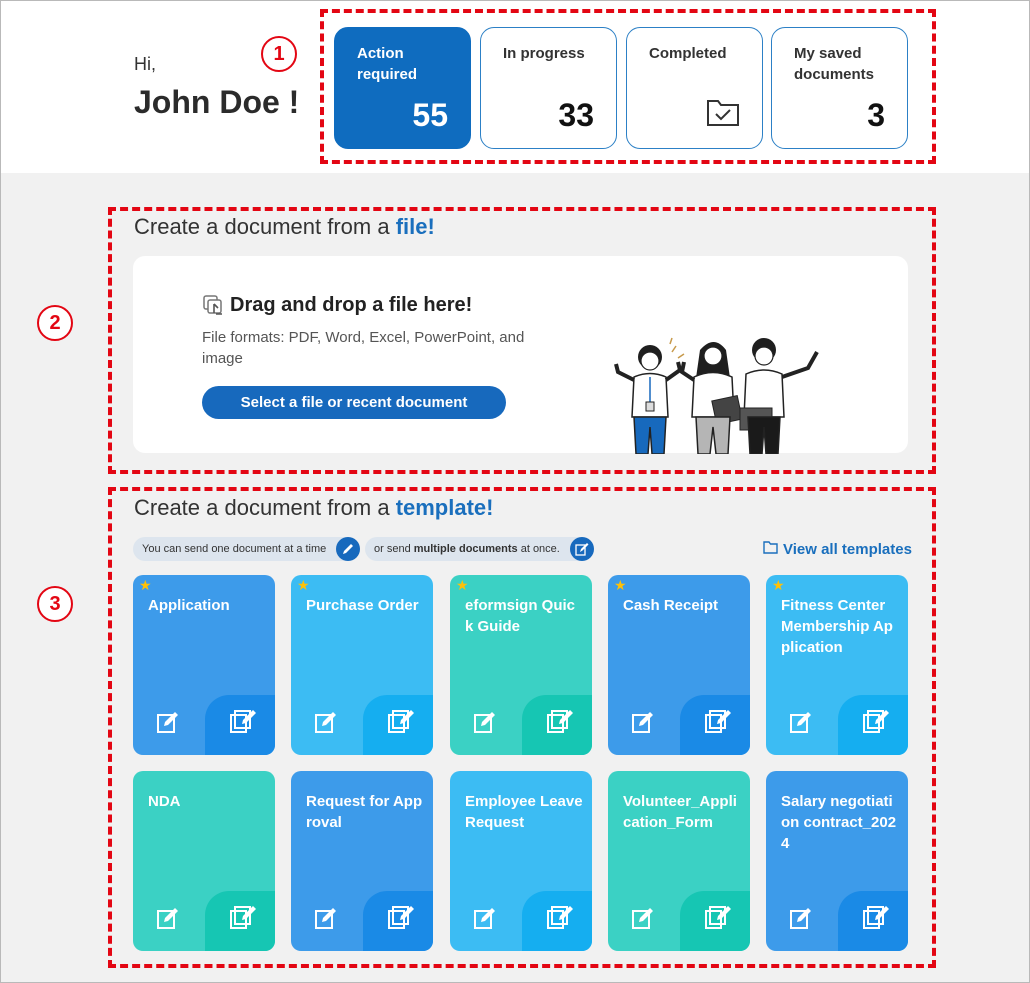  Describe the element at coordinates (679, 665) in the screenshot. I see `template-card: ★ Cash Receipt` at that location.